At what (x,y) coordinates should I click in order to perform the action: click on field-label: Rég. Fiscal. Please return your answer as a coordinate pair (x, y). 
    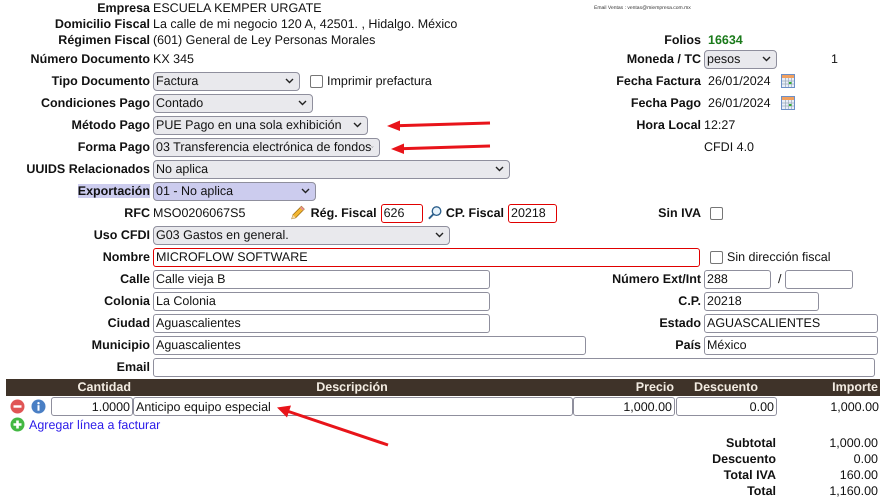
    Looking at the image, I should click on (343, 213).